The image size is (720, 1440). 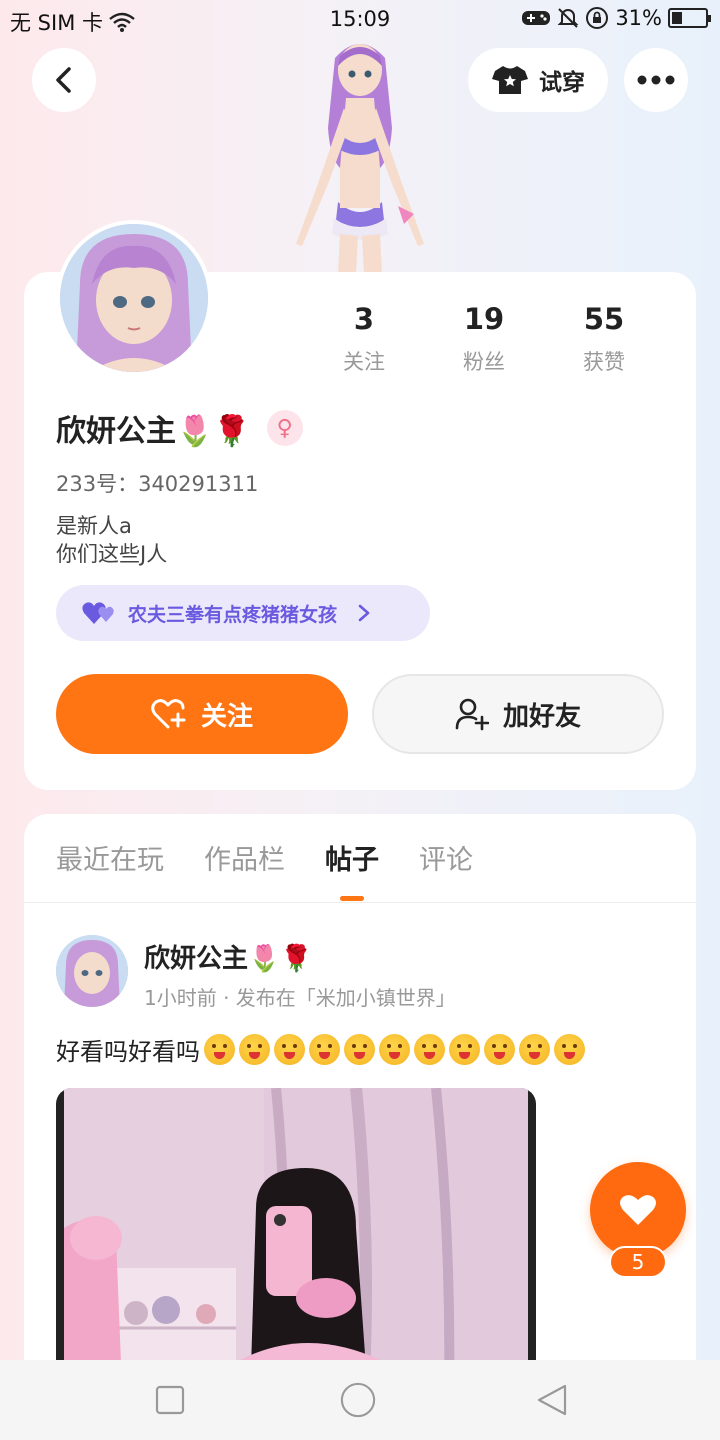 I want to click on heart-plus-icon, so click(x=168, y=714).